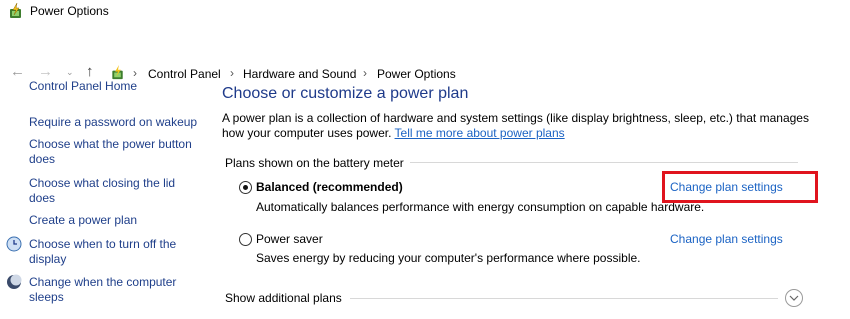 This screenshot has height=319, width=850. I want to click on balanced-radio, so click(245, 187).